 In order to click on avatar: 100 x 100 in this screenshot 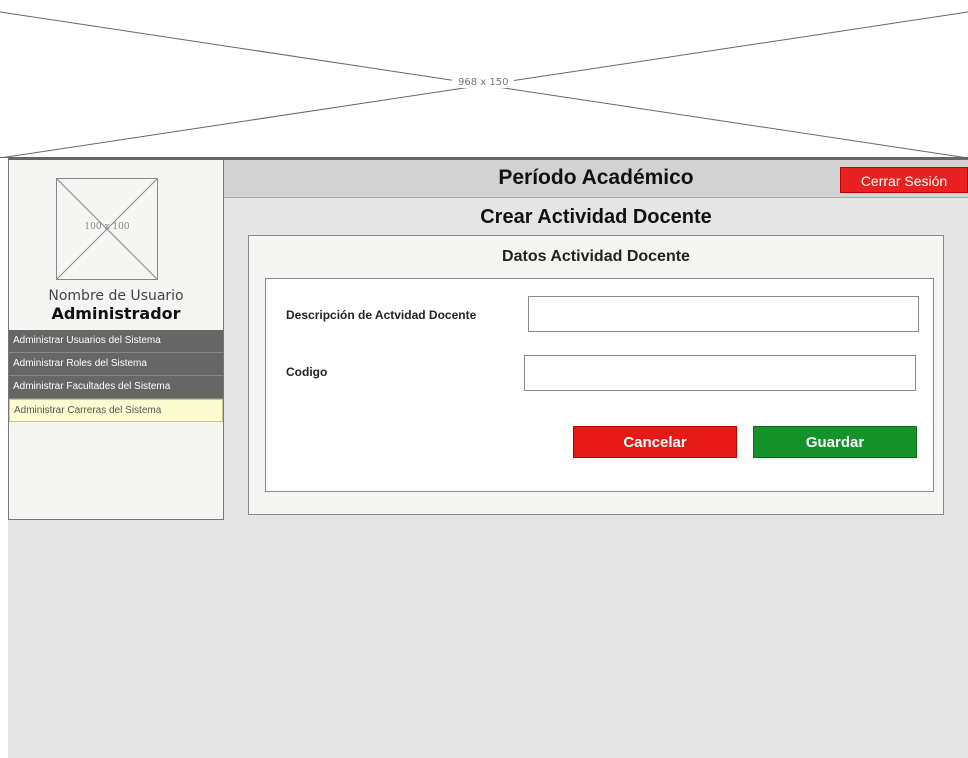, I will do `click(107, 229)`.